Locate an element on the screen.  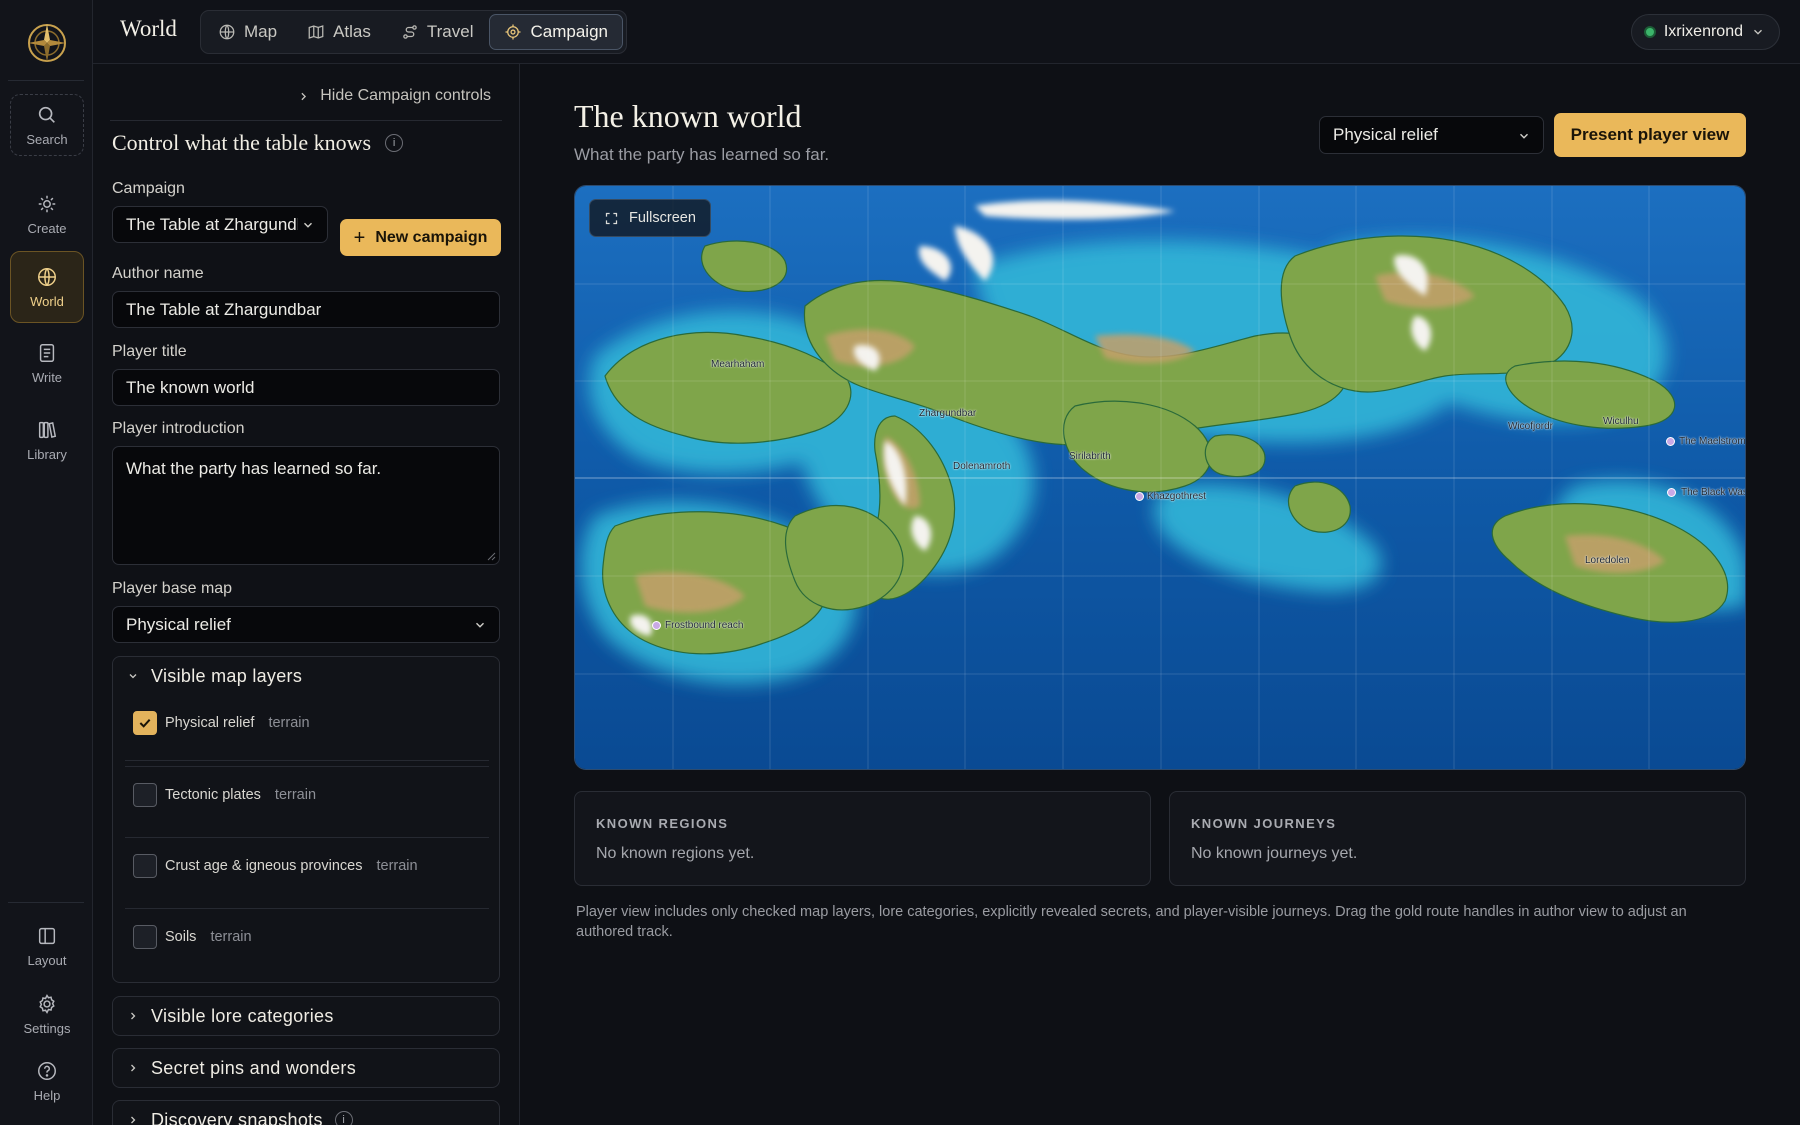
fullscreen-label: Fullscreen is located at coordinates (662, 218).